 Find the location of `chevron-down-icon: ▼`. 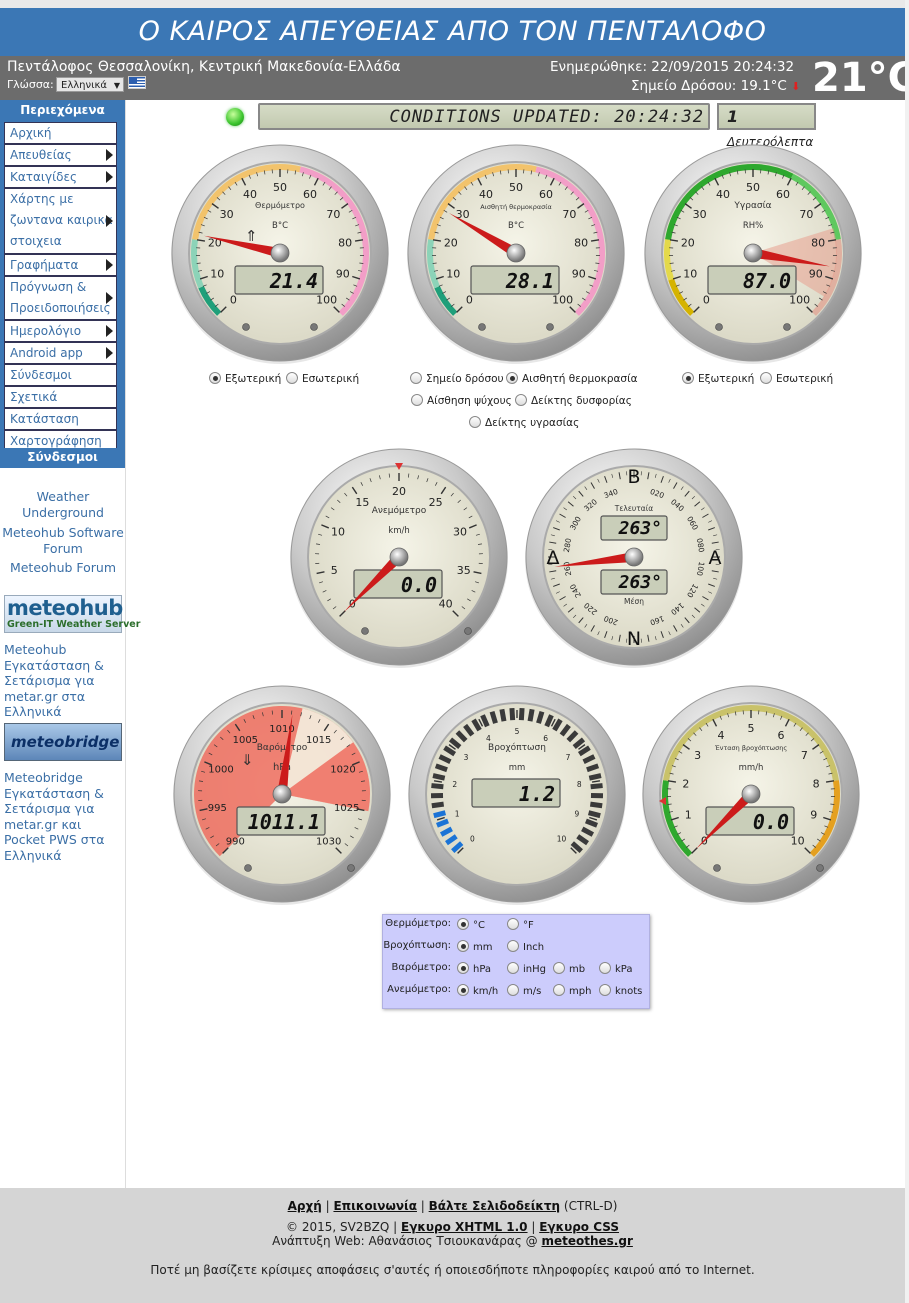

chevron-down-icon: ▼ is located at coordinates (116, 85).